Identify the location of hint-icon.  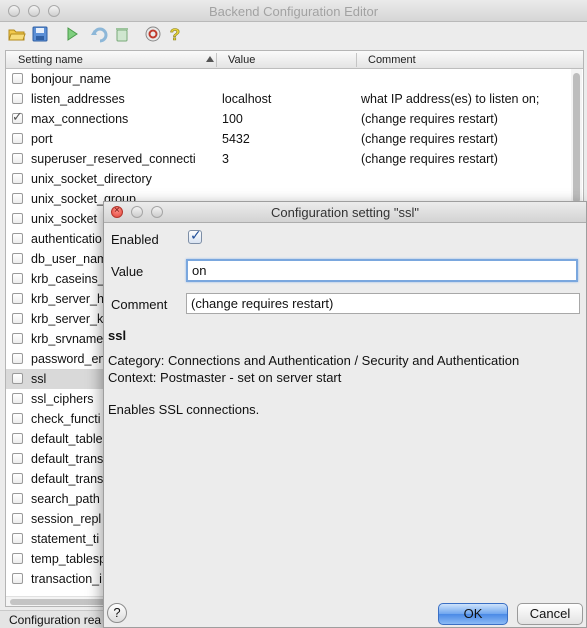
(153, 34).